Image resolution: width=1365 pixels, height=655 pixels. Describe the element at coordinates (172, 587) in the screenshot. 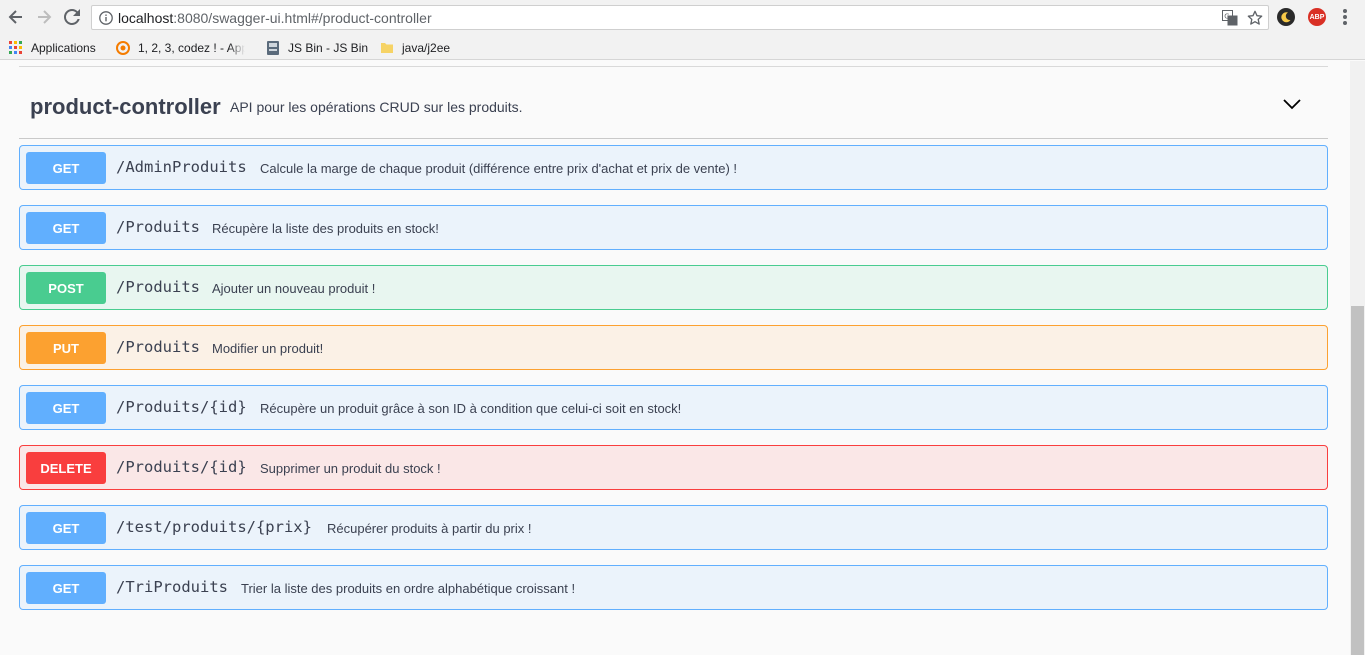

I see `operation-path: /TriProduits` at that location.